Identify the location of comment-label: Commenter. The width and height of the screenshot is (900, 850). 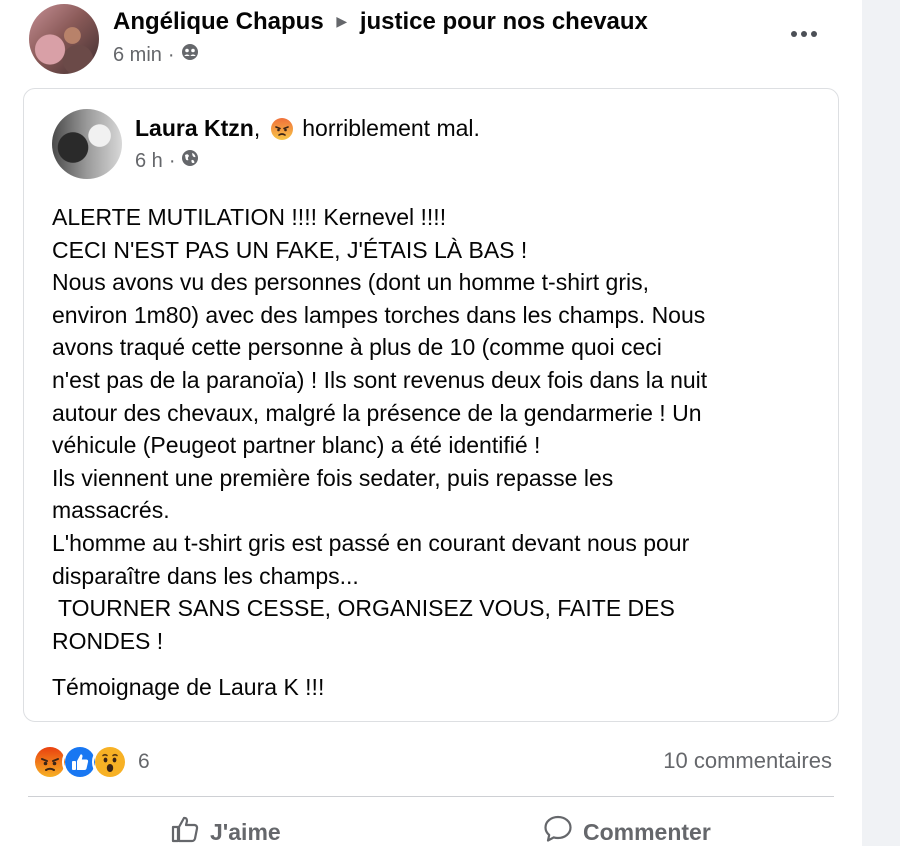
(647, 831).